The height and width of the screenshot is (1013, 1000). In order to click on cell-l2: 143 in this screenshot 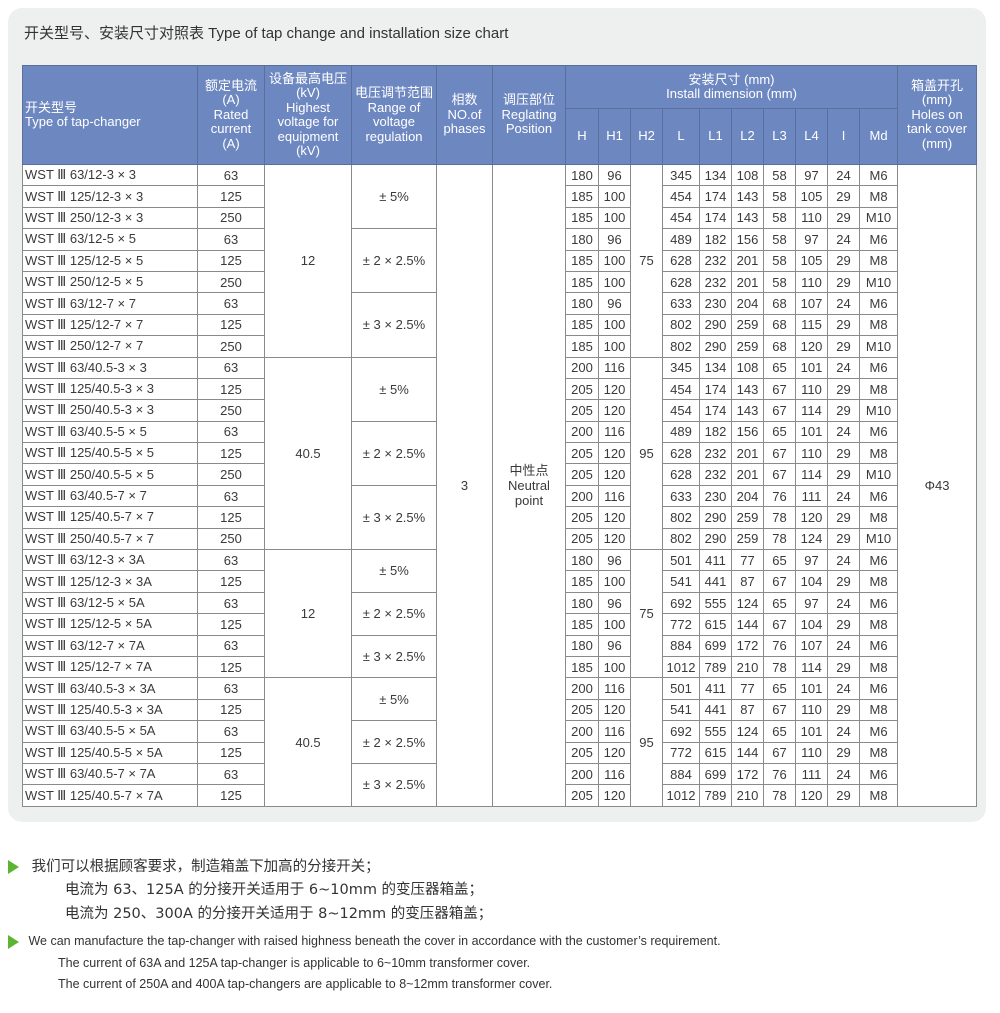, I will do `click(747, 218)`.